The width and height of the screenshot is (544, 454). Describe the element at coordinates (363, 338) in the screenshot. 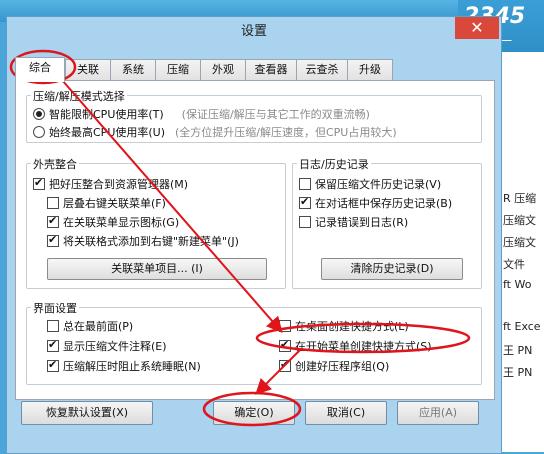

I see `shortcut-highlight-circle` at that location.